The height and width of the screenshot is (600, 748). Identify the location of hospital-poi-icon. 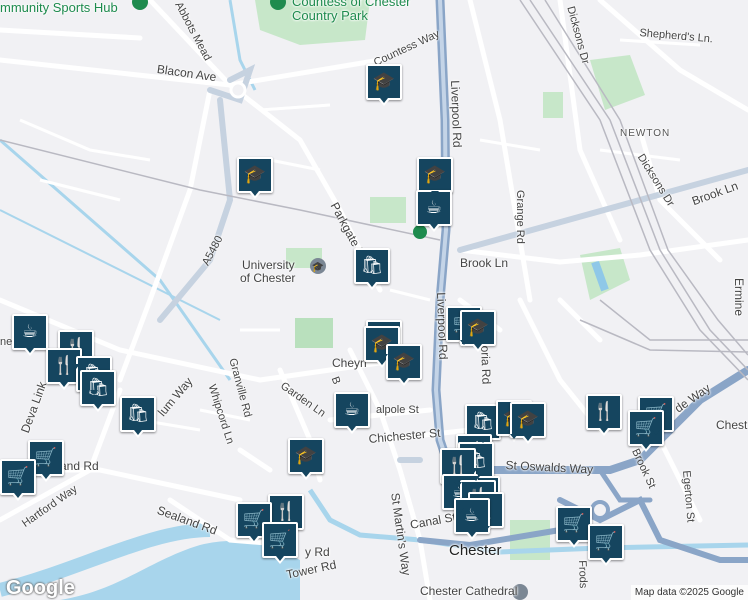
(420, 232).